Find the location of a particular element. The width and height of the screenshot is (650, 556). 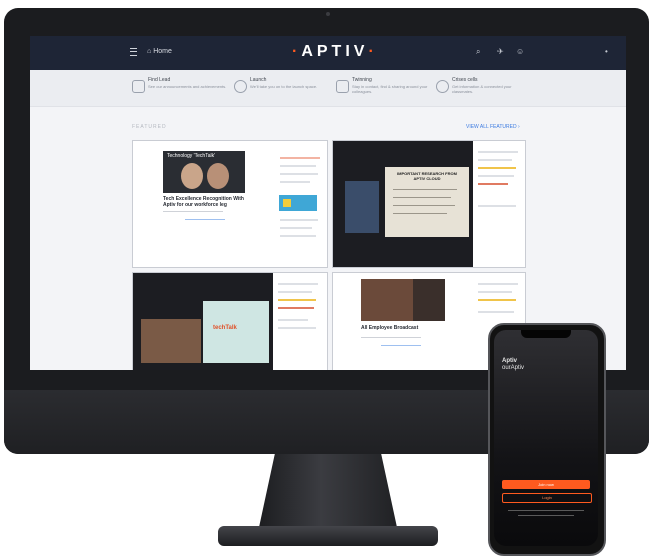

home-link-label: Home is located at coordinates (162, 51).